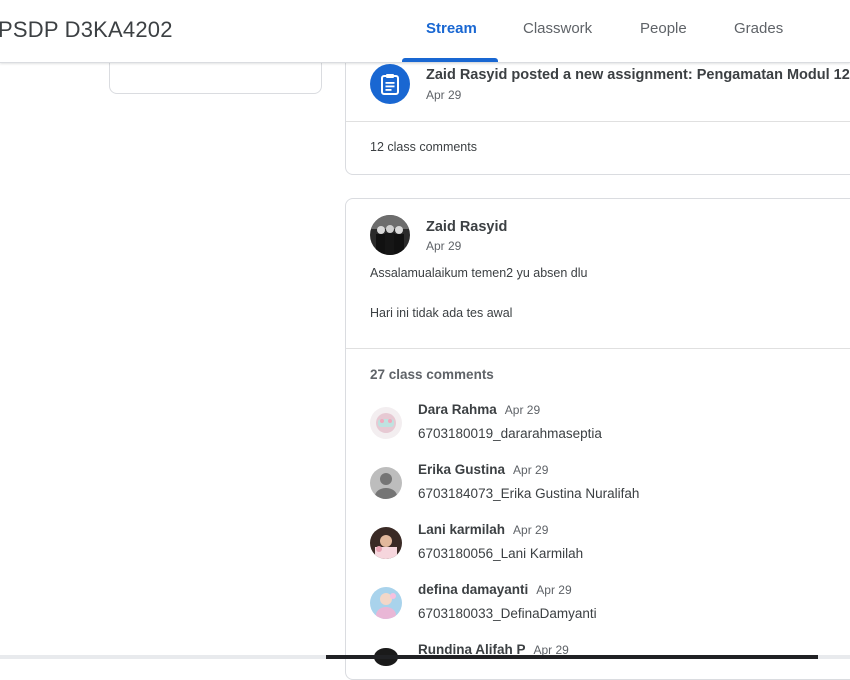 The width and height of the screenshot is (850, 680). Describe the element at coordinates (390, 84) in the screenshot. I see `assignment-icon` at that location.